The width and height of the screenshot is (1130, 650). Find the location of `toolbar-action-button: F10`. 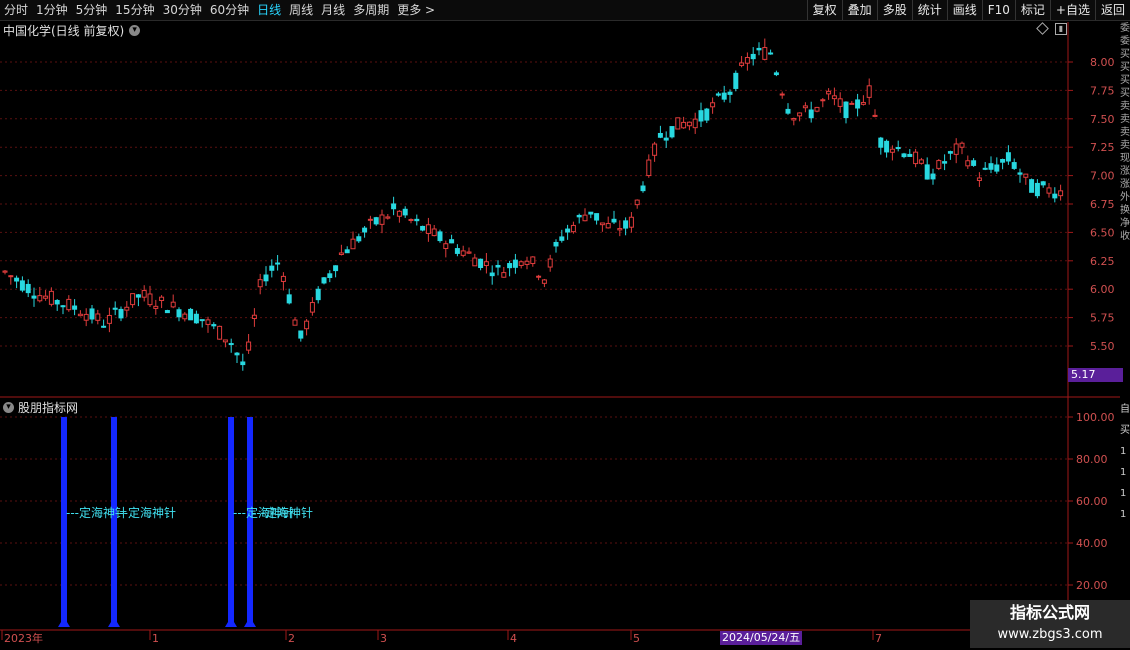

toolbar-action-button: F10 is located at coordinates (998, 10).